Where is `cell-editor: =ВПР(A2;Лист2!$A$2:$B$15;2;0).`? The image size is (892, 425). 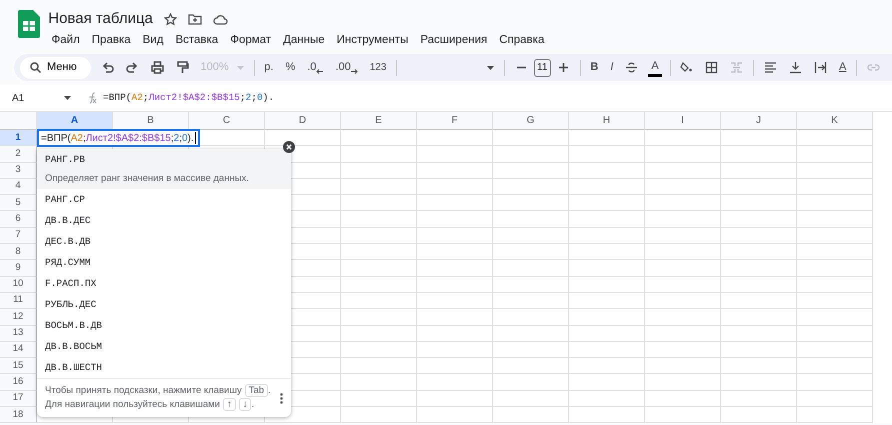
cell-editor: =ВПР(A2;Лист2!$A$2:$B$15;2;0). is located at coordinates (118, 138).